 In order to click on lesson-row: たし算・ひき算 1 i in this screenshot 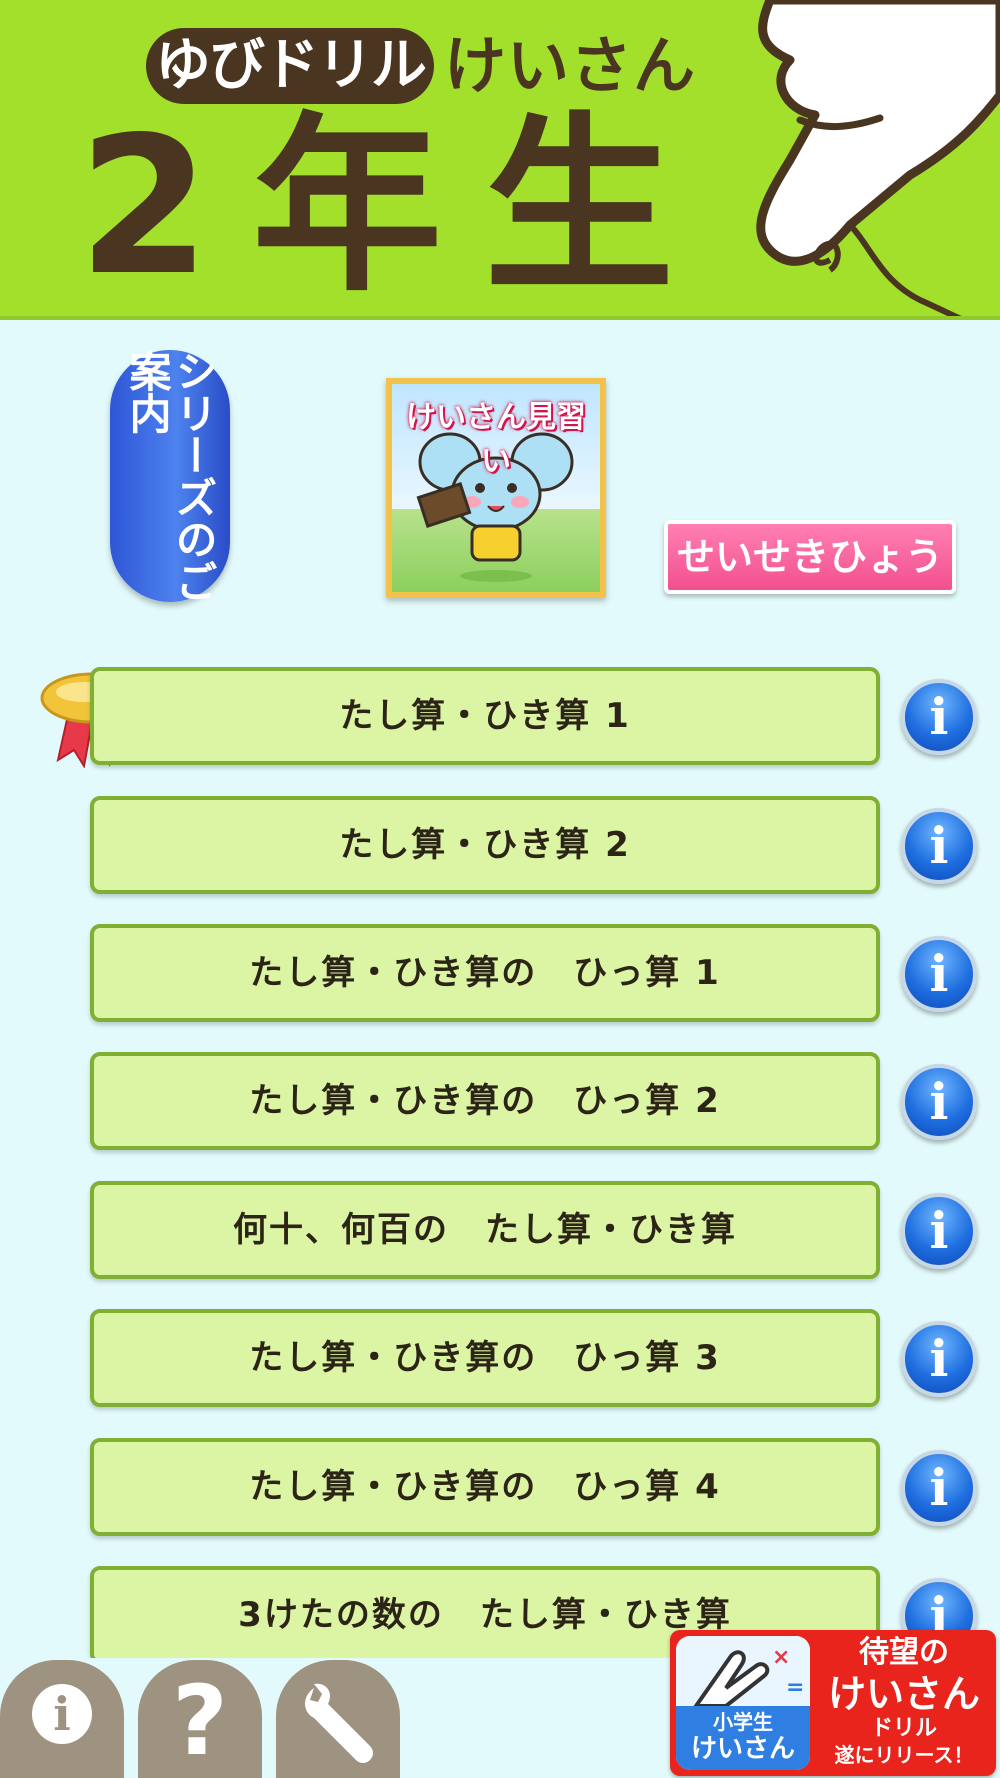, I will do `click(500, 717)`.